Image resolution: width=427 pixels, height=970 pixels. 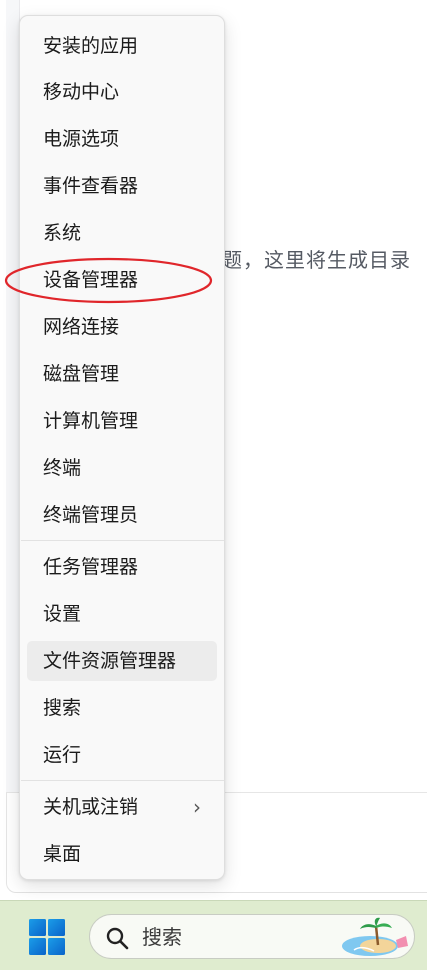 I want to click on menu-item-run: 运行, so click(x=122, y=755).